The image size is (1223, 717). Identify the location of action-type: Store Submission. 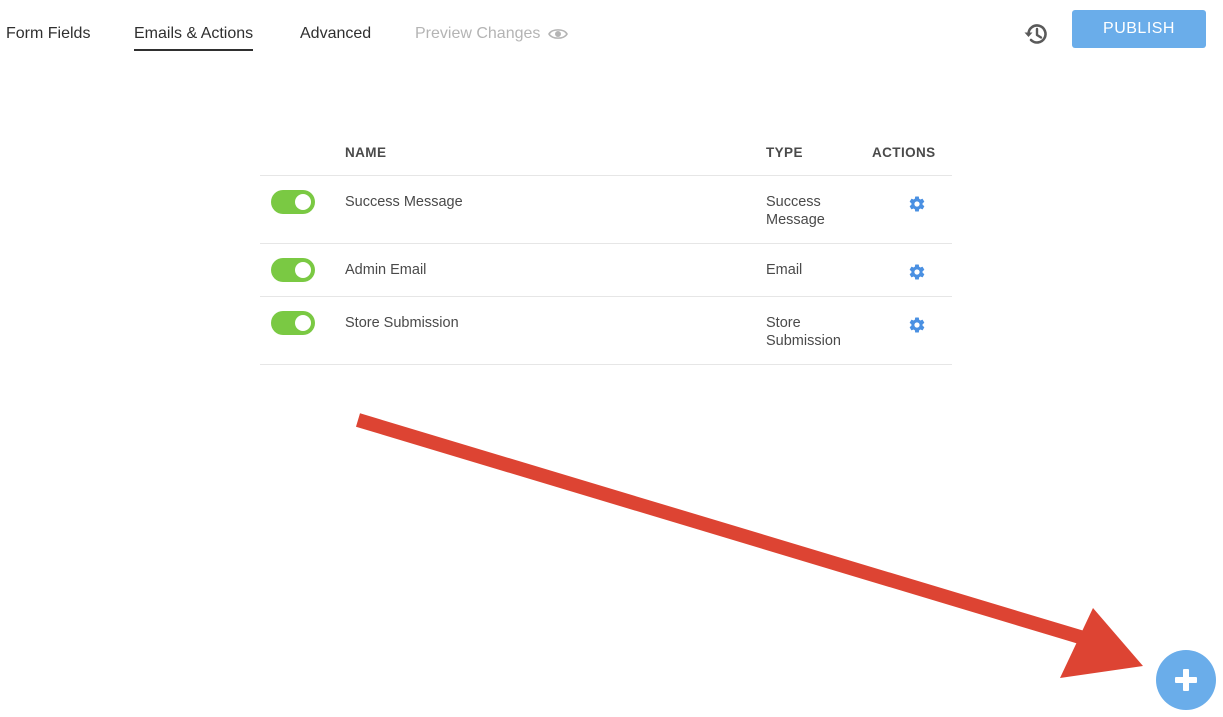
(803, 332).